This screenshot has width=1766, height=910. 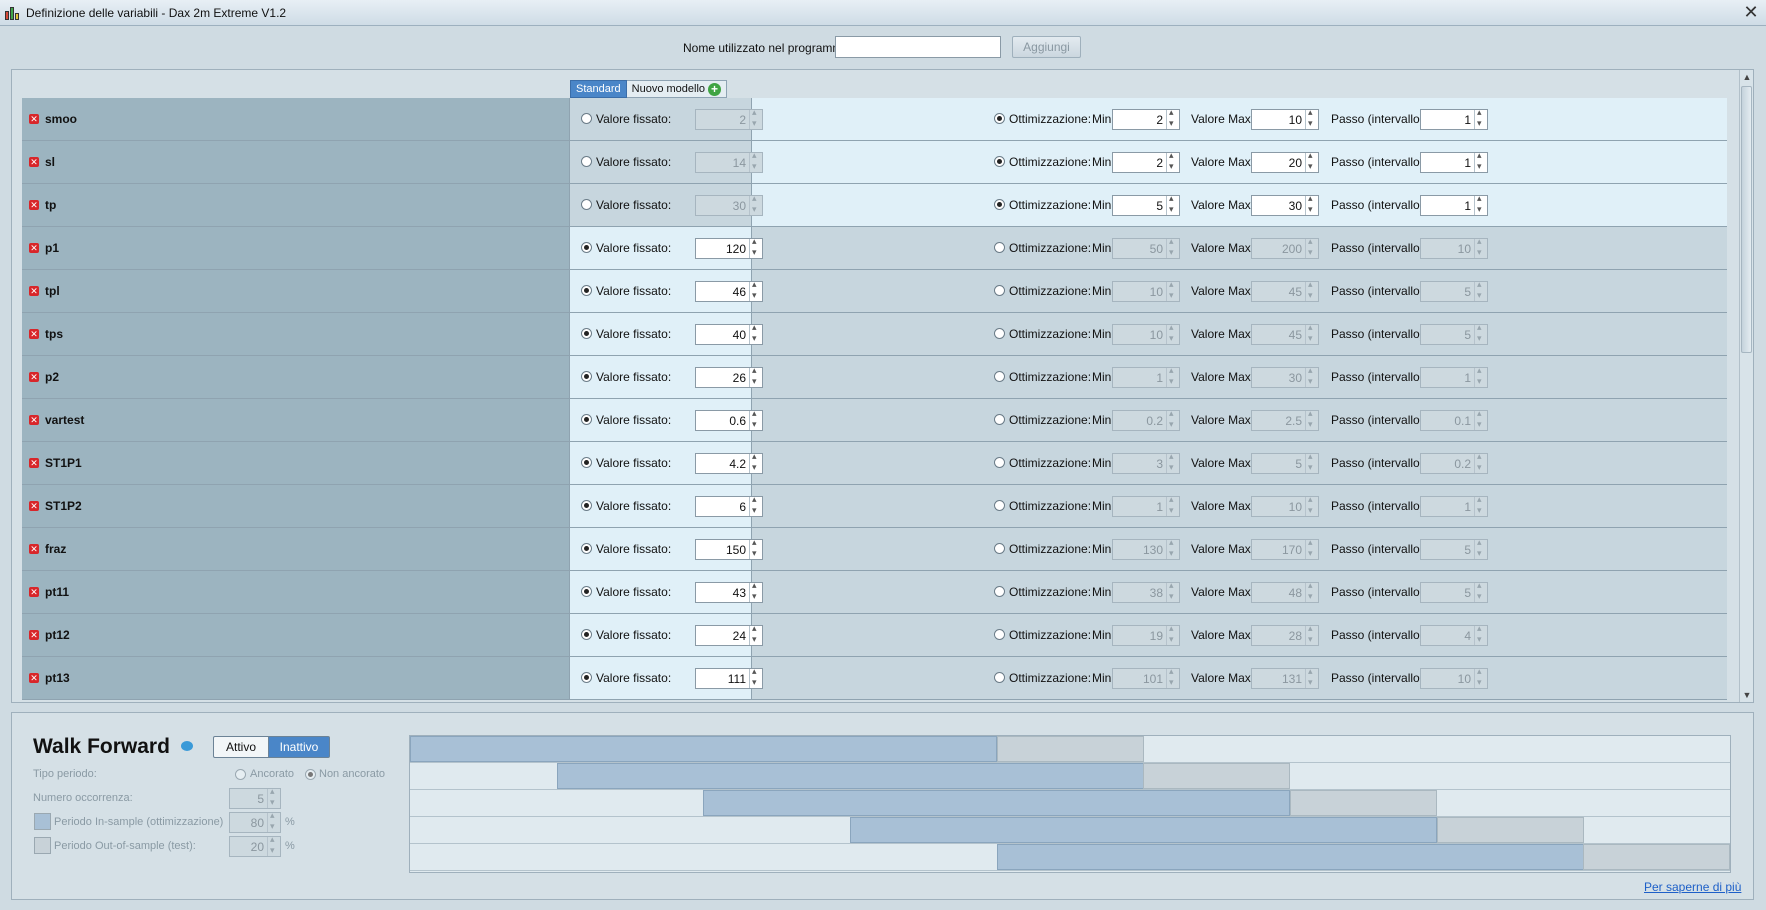 What do you see at coordinates (1285, 161) in the screenshot?
I see `max-stepper: 20` at bounding box center [1285, 161].